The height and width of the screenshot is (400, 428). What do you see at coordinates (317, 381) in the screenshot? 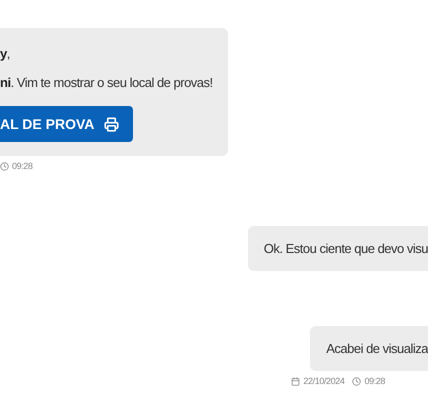
I see `message-date: 22/10/2024` at bounding box center [317, 381].